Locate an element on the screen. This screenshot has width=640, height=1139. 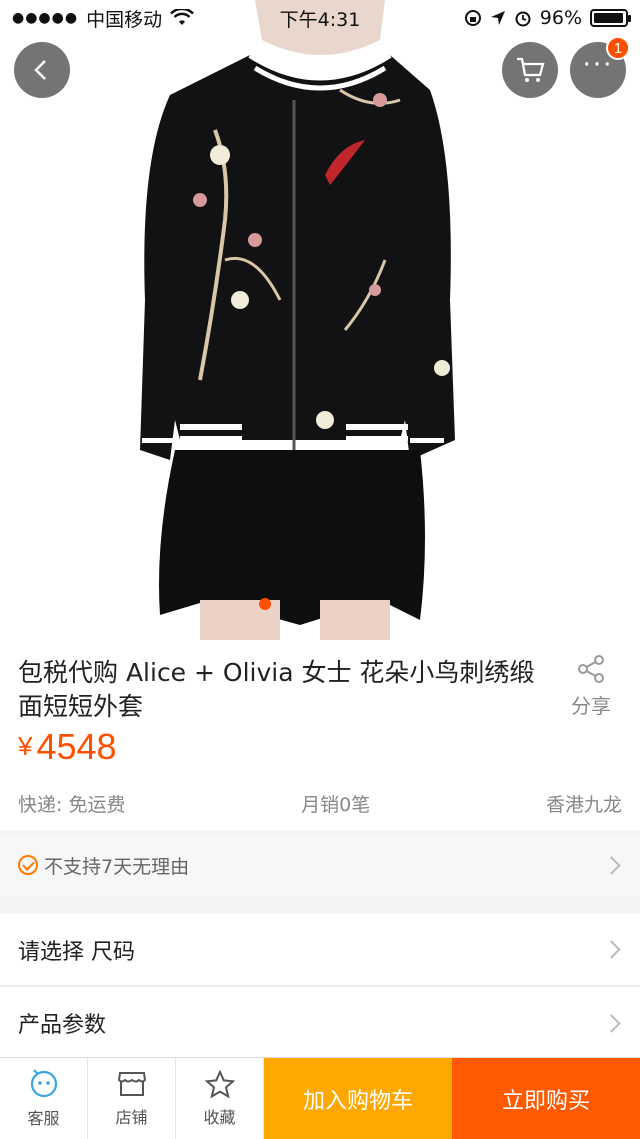
select-size-label: 请选择 尺码 is located at coordinates (76, 952).